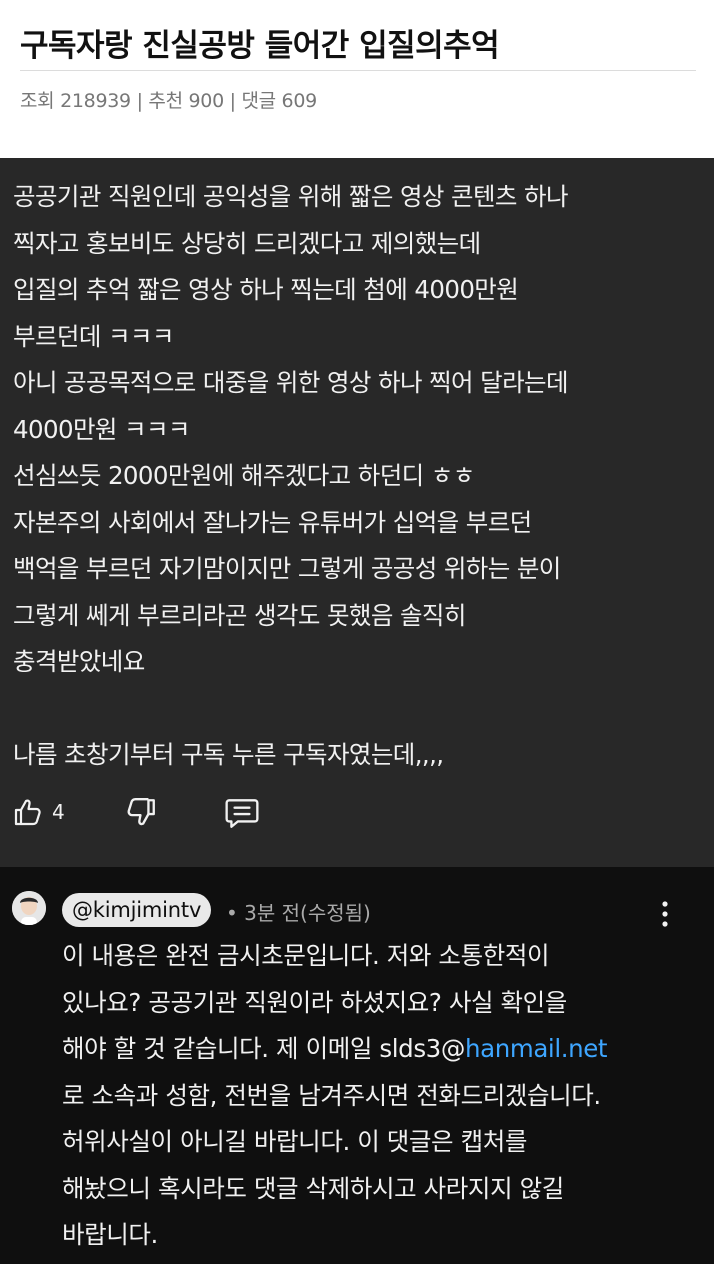  What do you see at coordinates (168, 101) in the screenshot?
I see `post-stats: 조회 218939 | 추천 900 | 댓글 609` at bounding box center [168, 101].